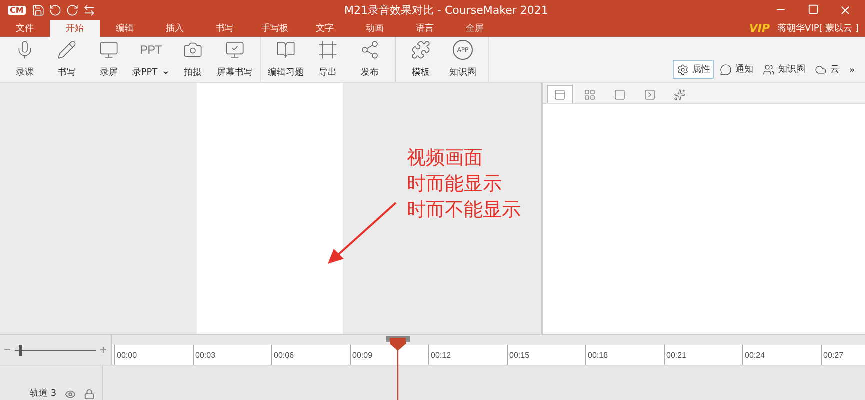 The image size is (865, 400). Describe the element at coordinates (325, 28) in the screenshot. I see `menu-tab: 文字` at that location.